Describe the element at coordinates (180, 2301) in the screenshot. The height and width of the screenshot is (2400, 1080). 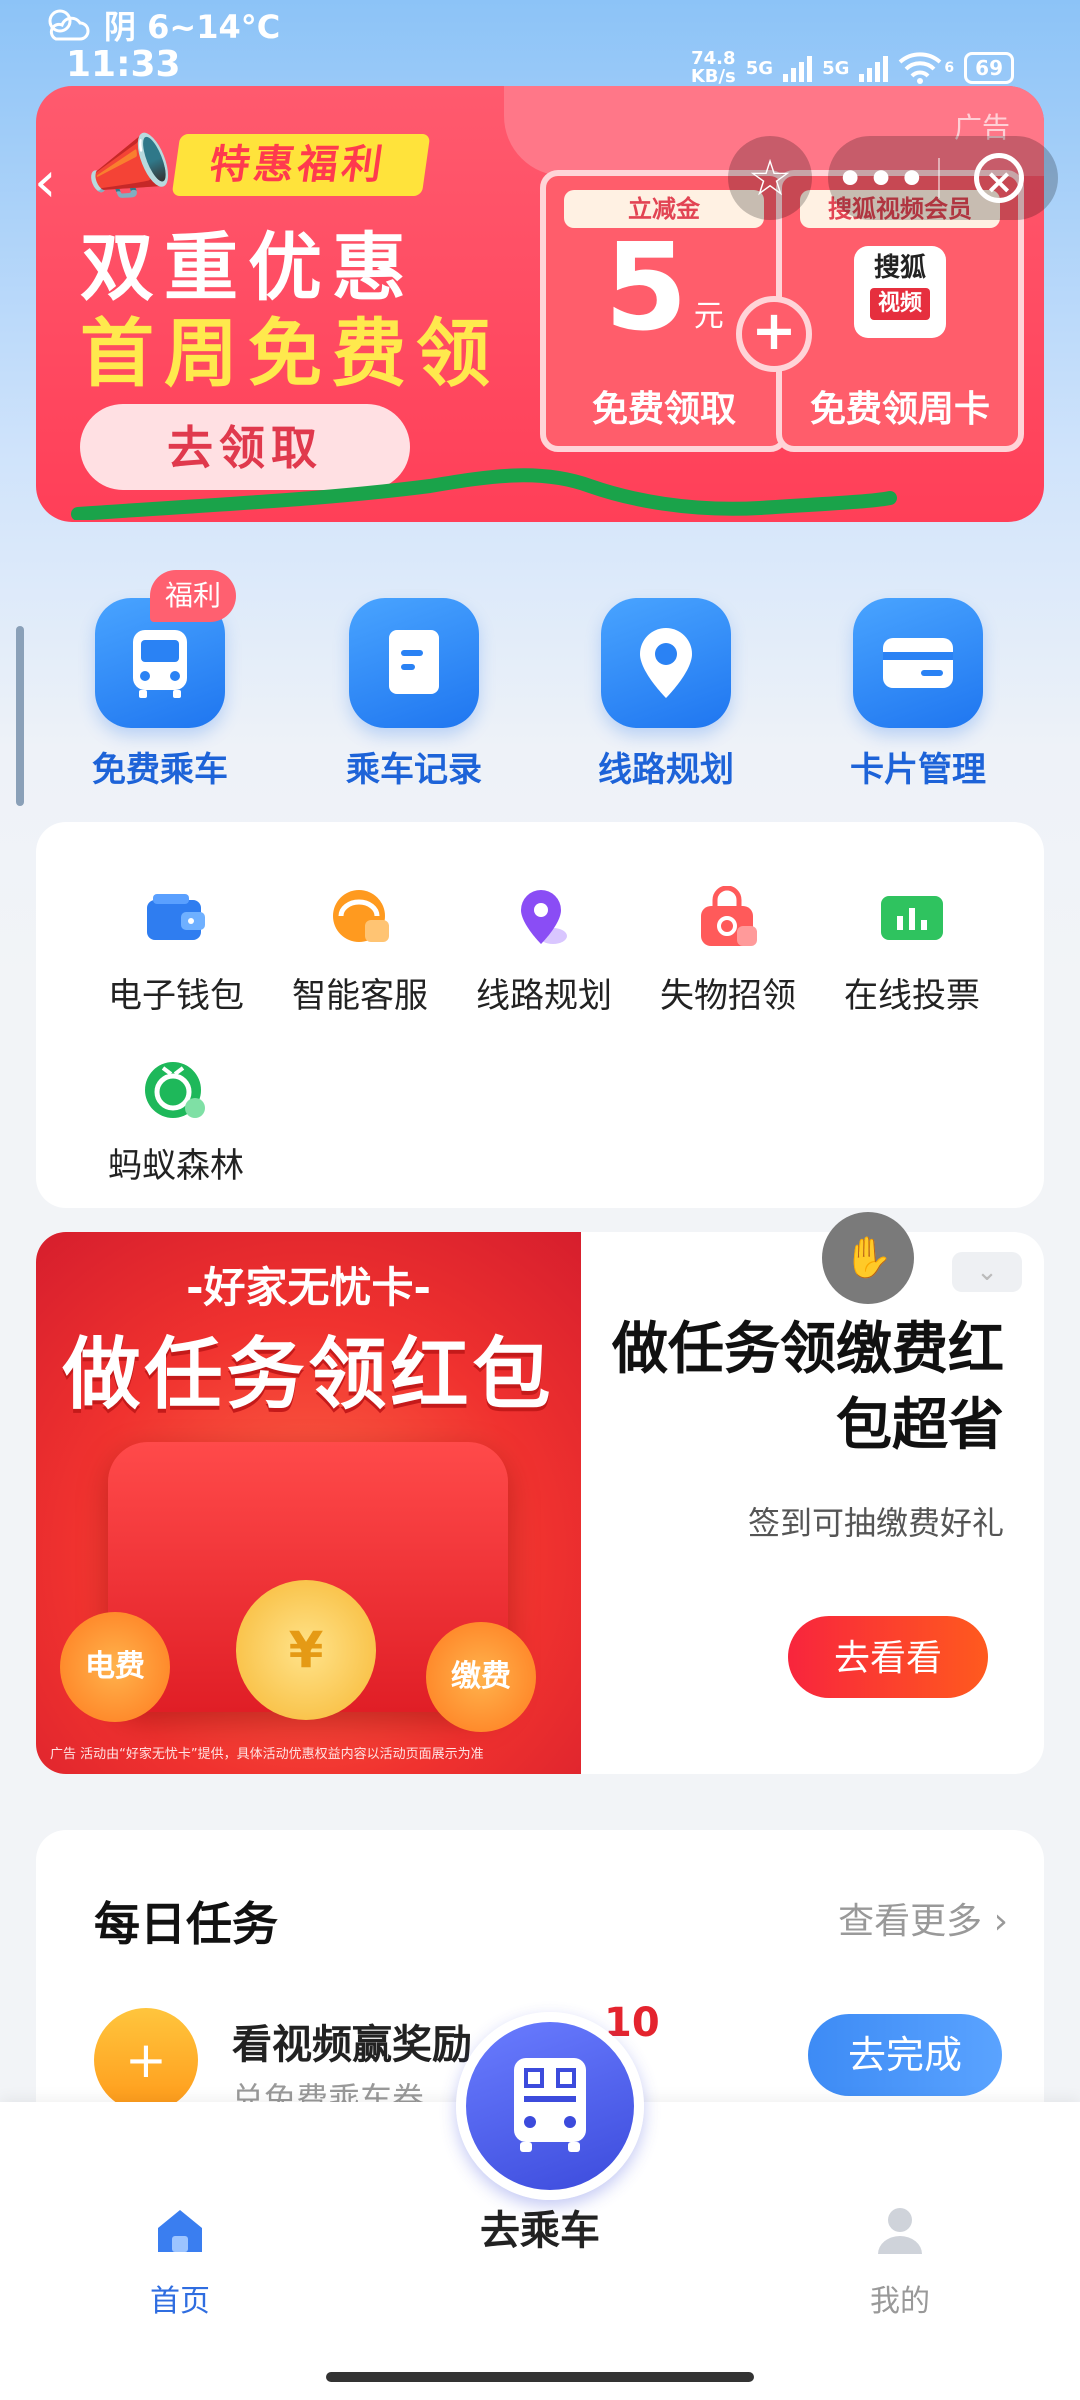
I see `tab-home-label: 首页` at that location.